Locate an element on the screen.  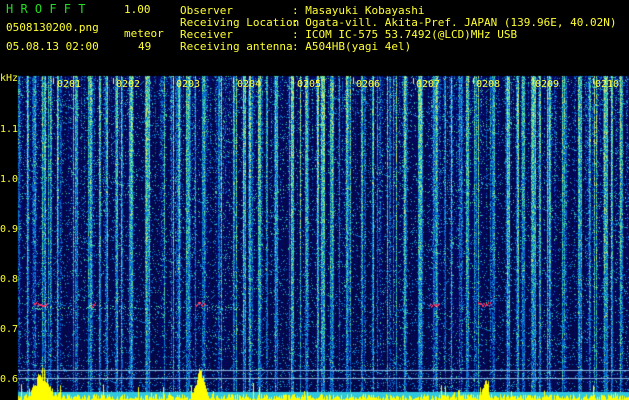
time-label: 0203 is located at coordinates (188, 84).